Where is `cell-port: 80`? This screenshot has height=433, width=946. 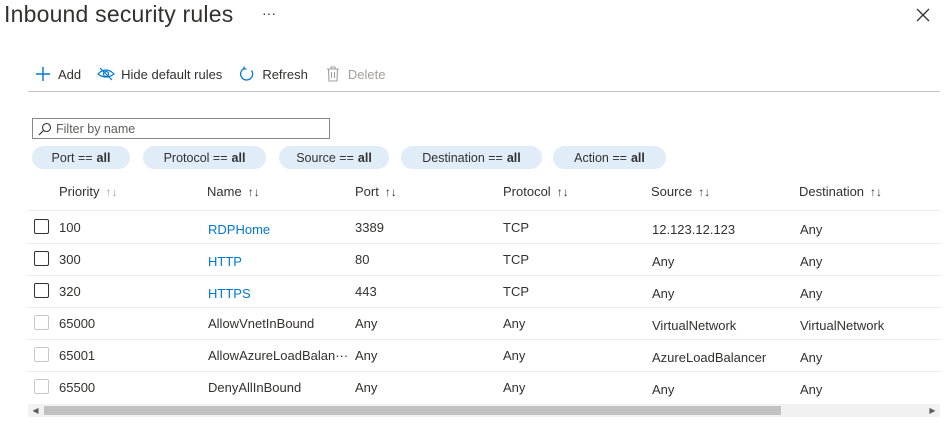 cell-port: 80 is located at coordinates (362, 259).